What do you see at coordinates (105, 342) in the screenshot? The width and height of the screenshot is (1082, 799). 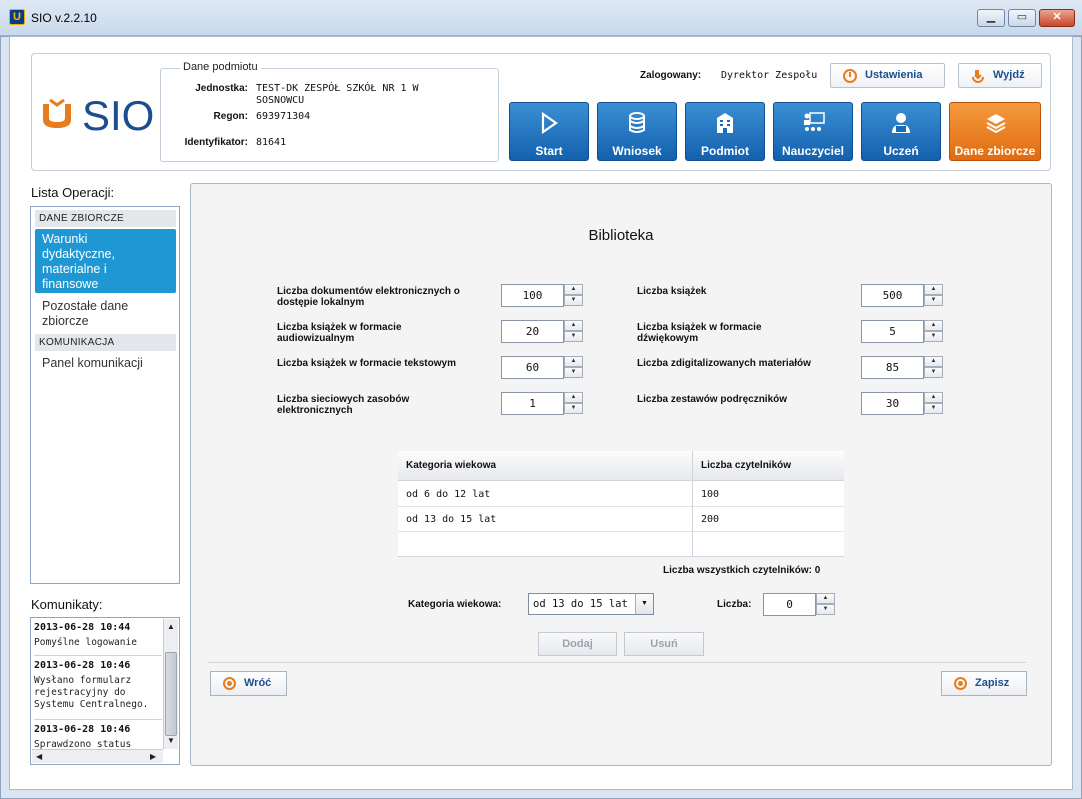 I see `section-komunikacja: KOMUNIKACJA` at bounding box center [105, 342].